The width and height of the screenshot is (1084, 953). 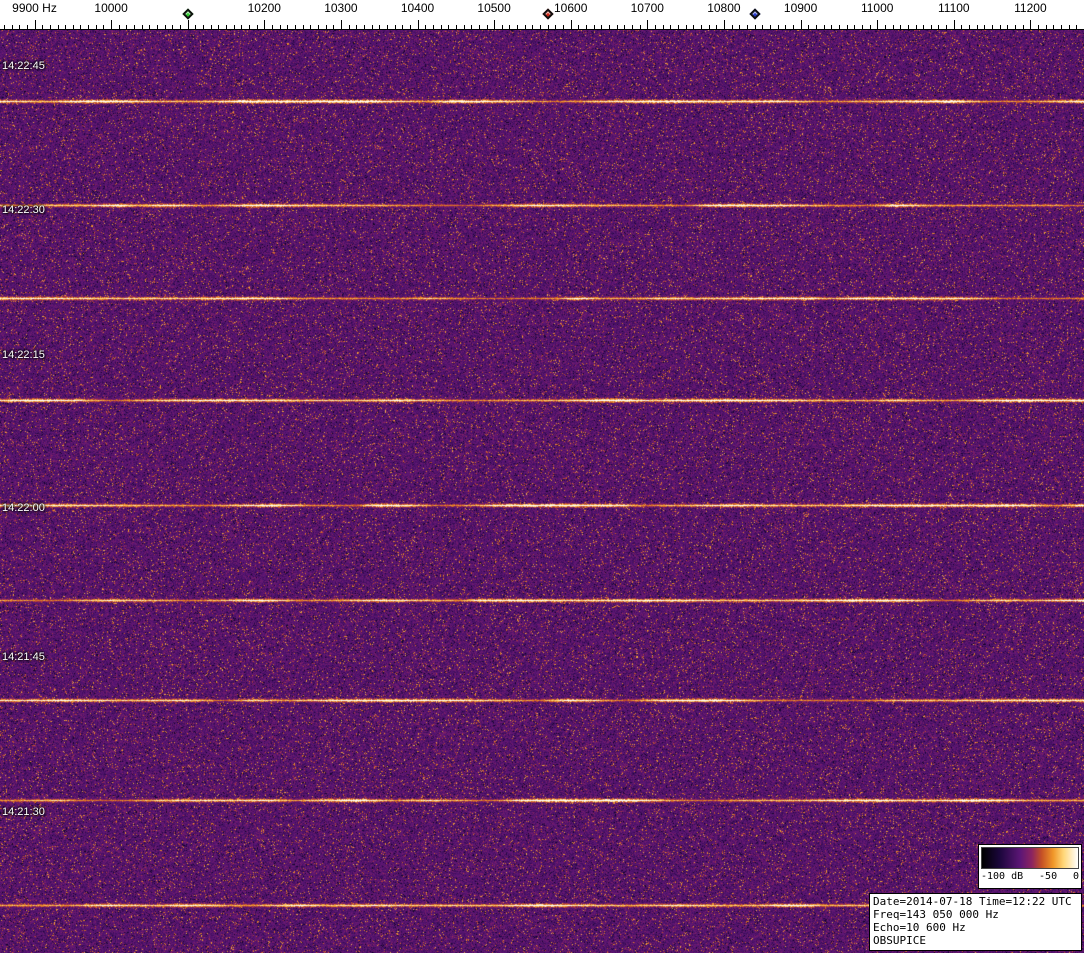 What do you see at coordinates (264, 8) in the screenshot?
I see `freq-tick-label: 10200` at bounding box center [264, 8].